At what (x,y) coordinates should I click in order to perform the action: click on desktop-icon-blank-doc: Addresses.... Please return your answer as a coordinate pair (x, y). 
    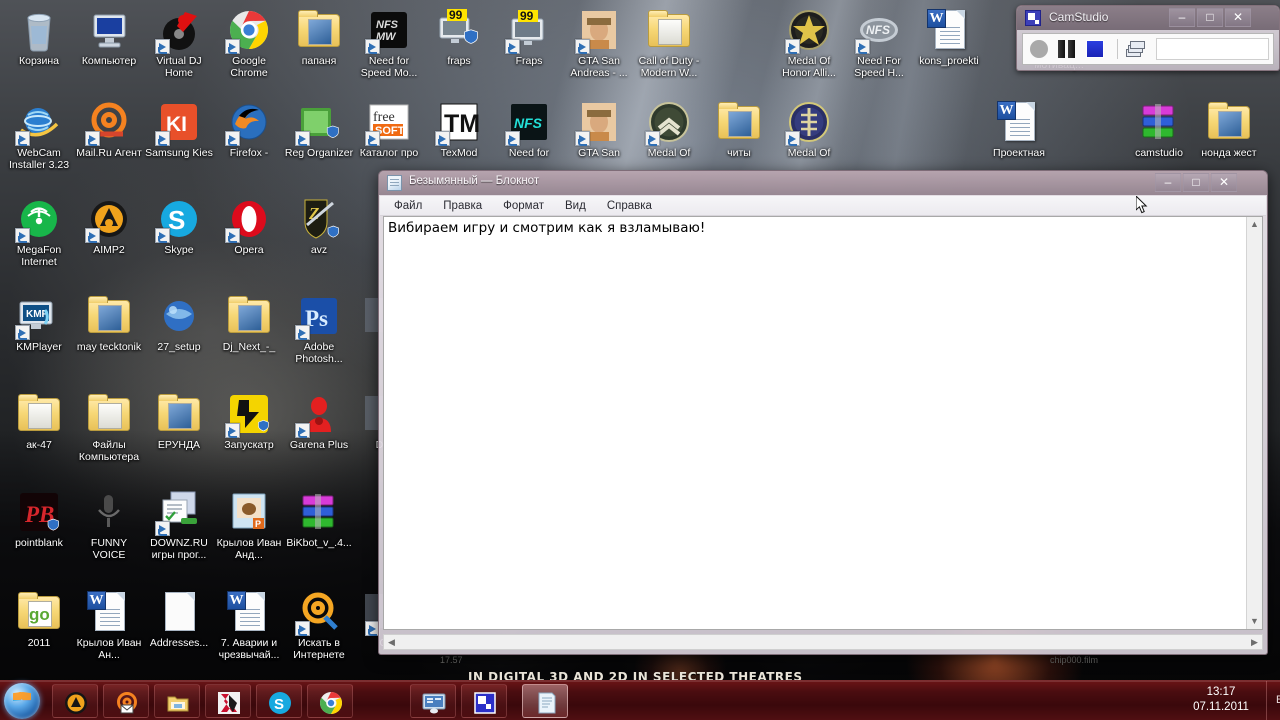
    Looking at the image, I should click on (179, 619).